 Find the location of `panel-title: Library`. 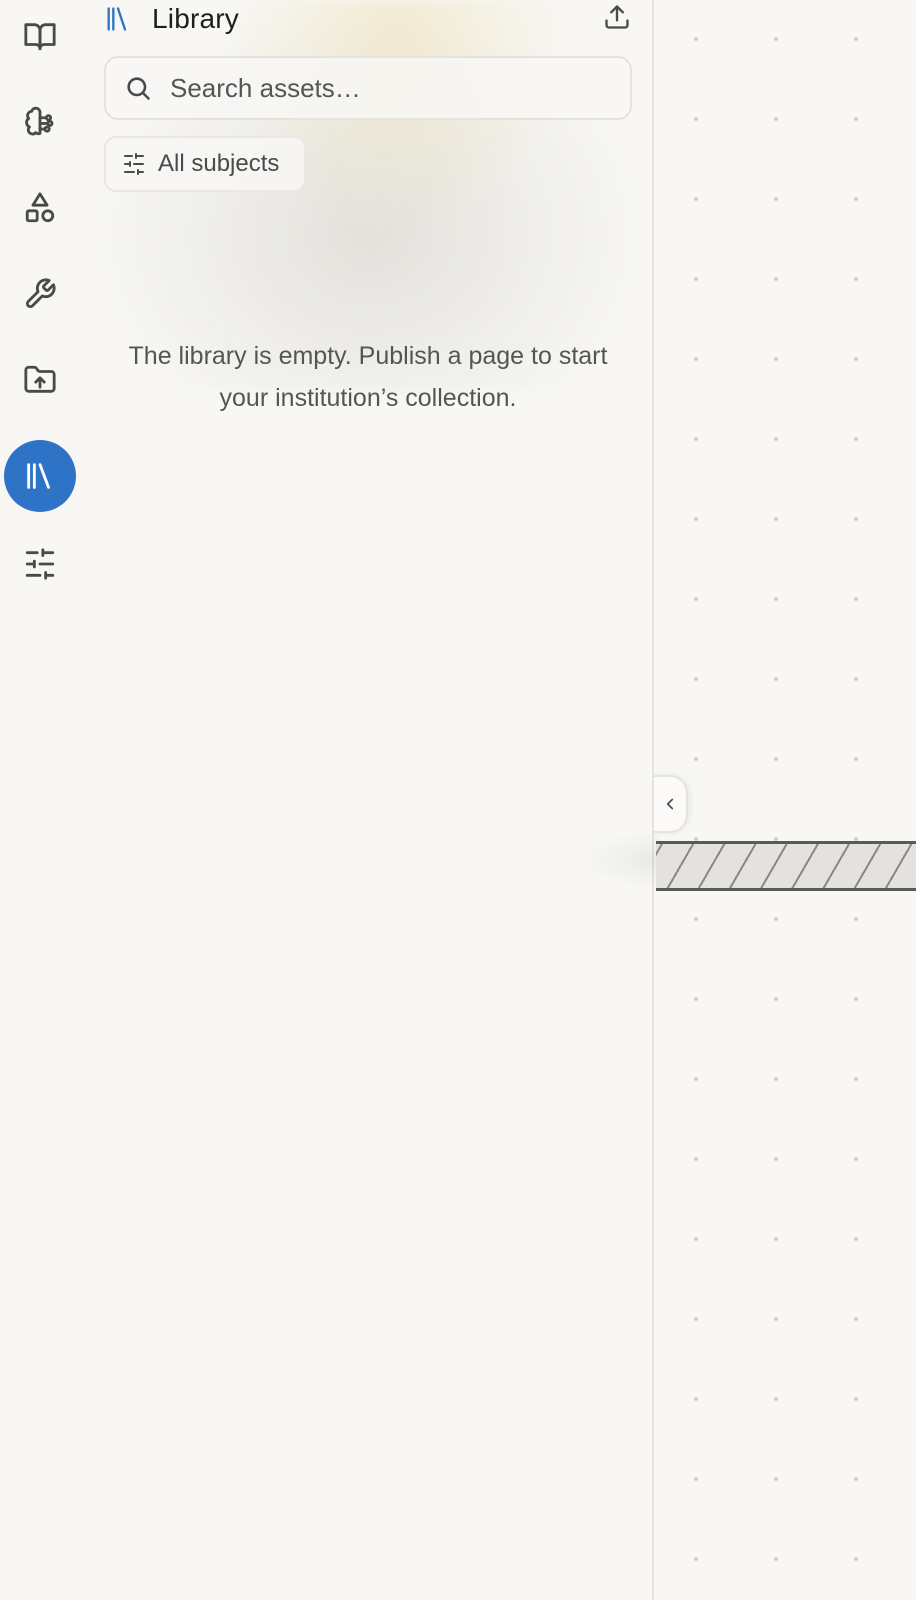

panel-title: Library is located at coordinates (195, 18).